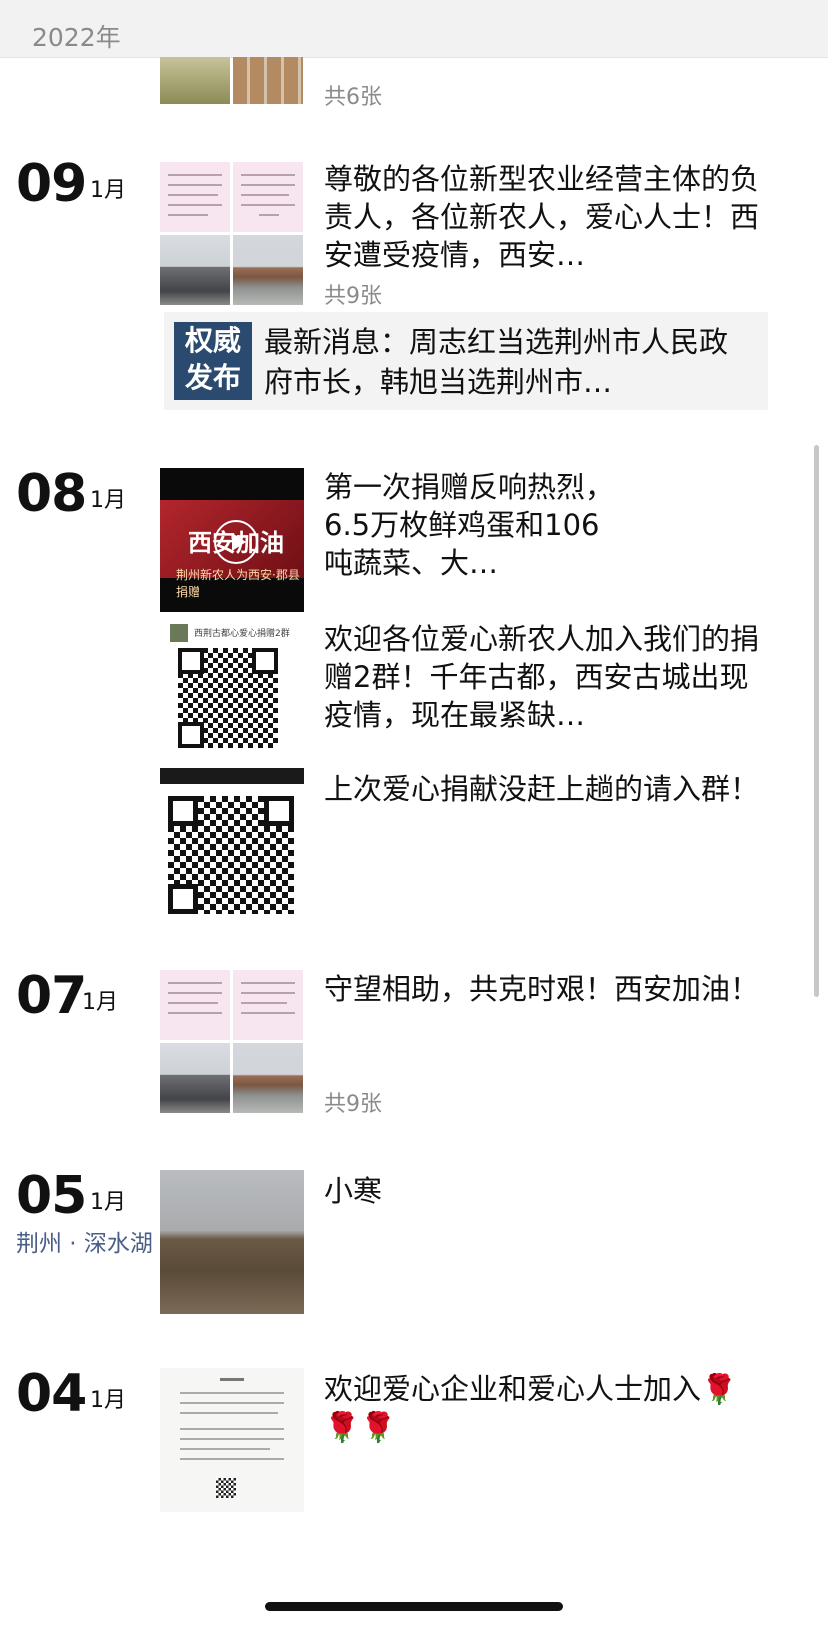 Image resolution: width=828 pixels, height=1629 pixels. I want to click on post-text: 上次爱心捐献没赶上趟的请入群！, so click(544, 789).